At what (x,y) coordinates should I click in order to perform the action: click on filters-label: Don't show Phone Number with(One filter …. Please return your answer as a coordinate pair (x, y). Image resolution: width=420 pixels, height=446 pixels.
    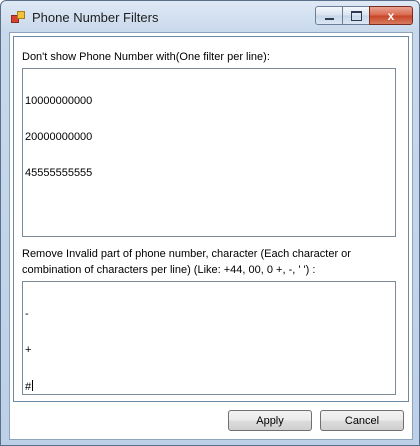
    Looking at the image, I should click on (146, 57).